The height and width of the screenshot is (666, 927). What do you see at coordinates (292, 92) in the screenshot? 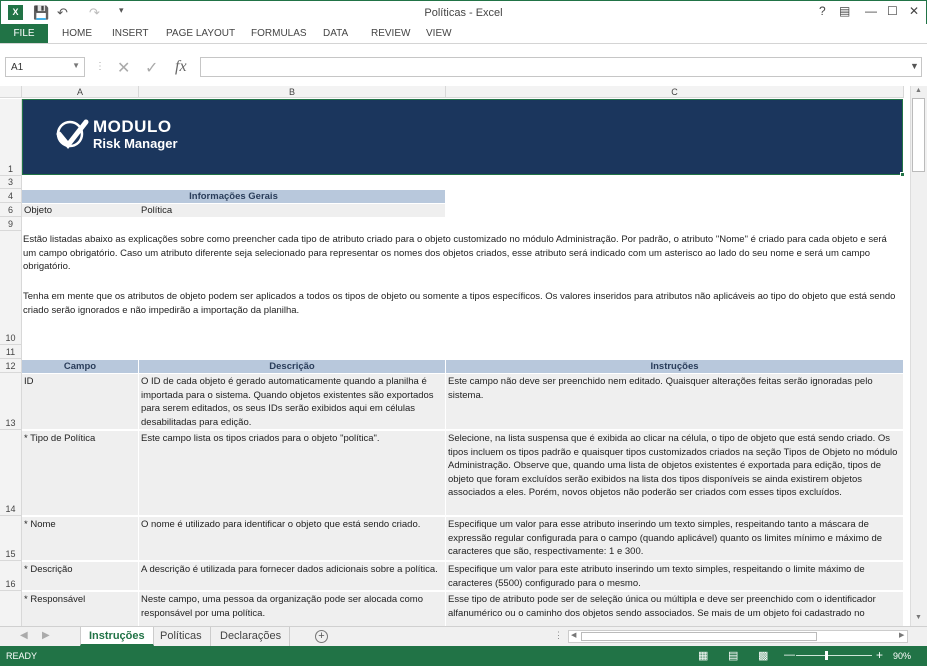
I see `column-header-b: B` at bounding box center [292, 92].